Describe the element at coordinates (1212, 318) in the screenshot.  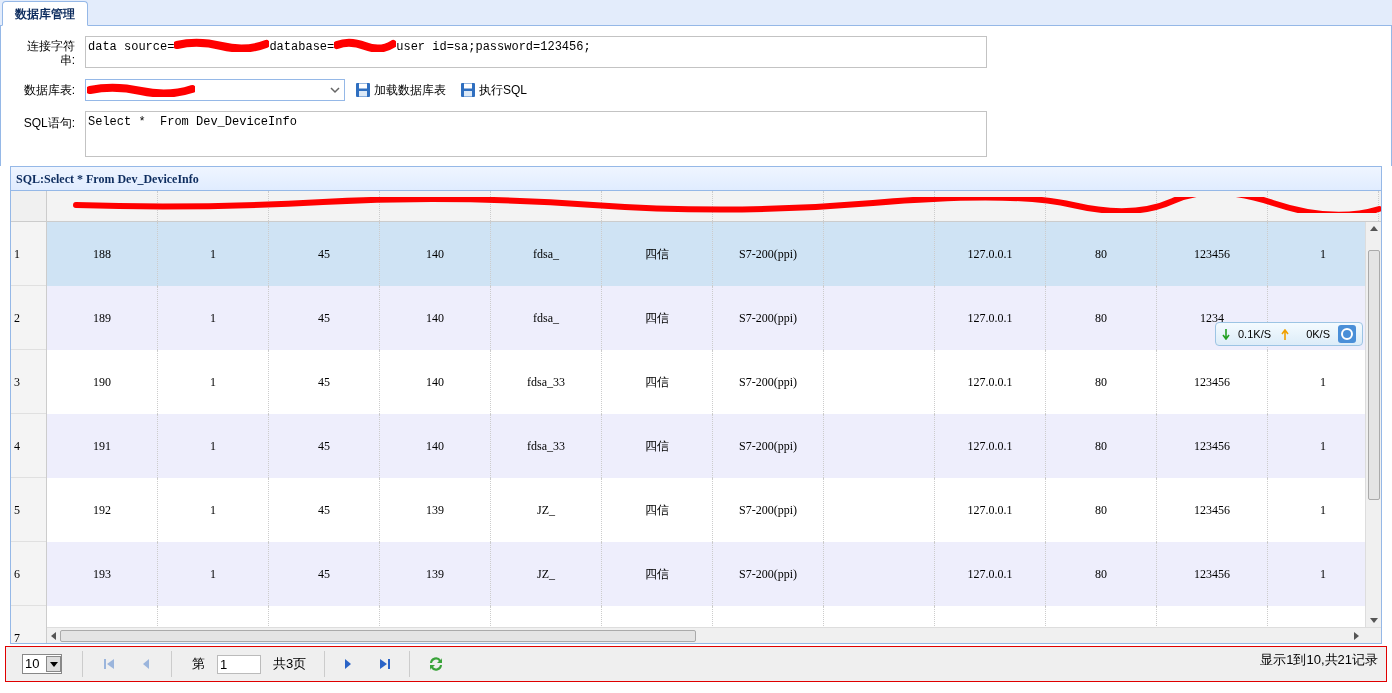
I see `table-cell-text: 1234` at that location.